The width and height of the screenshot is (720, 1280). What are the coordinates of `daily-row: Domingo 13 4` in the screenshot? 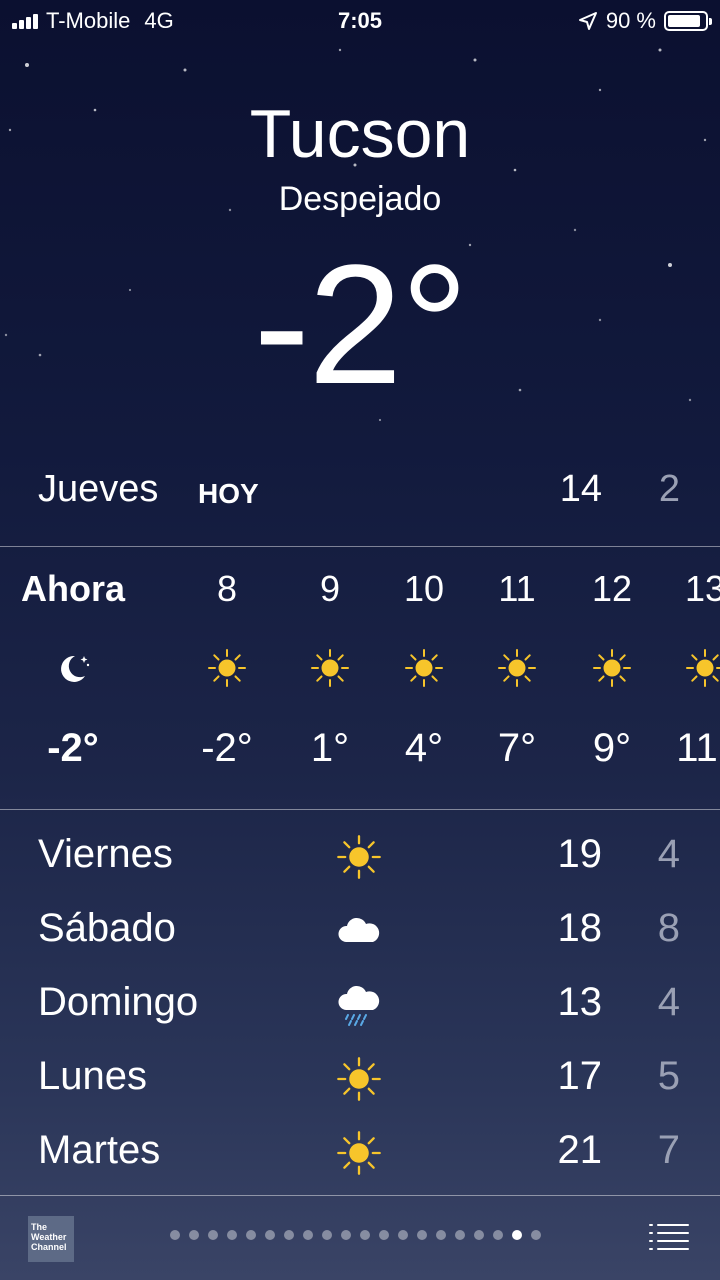 It's located at (360, 1005).